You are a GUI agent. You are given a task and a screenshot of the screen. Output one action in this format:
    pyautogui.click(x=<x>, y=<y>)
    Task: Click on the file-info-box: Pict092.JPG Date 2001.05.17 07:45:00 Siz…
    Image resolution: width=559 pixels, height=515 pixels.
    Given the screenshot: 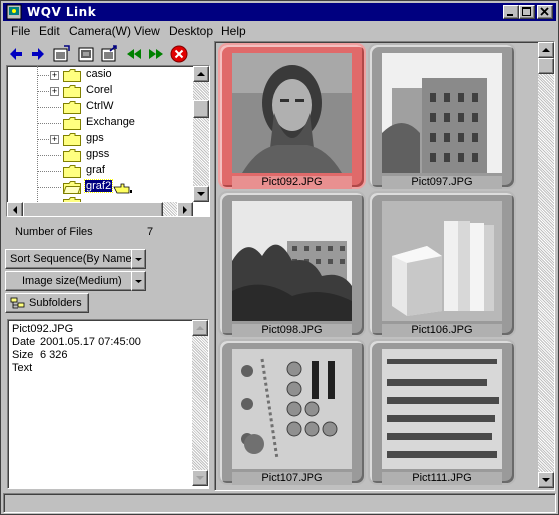 What is the action you would take?
    pyautogui.click(x=108, y=404)
    